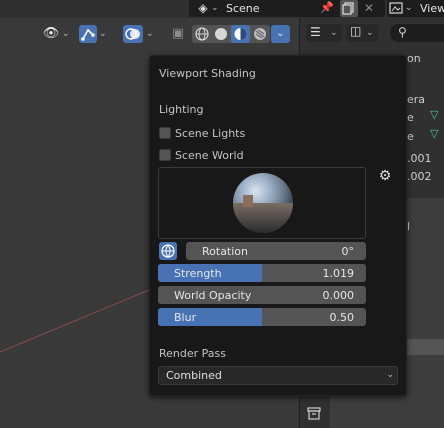 The width and height of the screenshot is (444, 428). I want to click on world-space-lighting-toggle, so click(168, 251).